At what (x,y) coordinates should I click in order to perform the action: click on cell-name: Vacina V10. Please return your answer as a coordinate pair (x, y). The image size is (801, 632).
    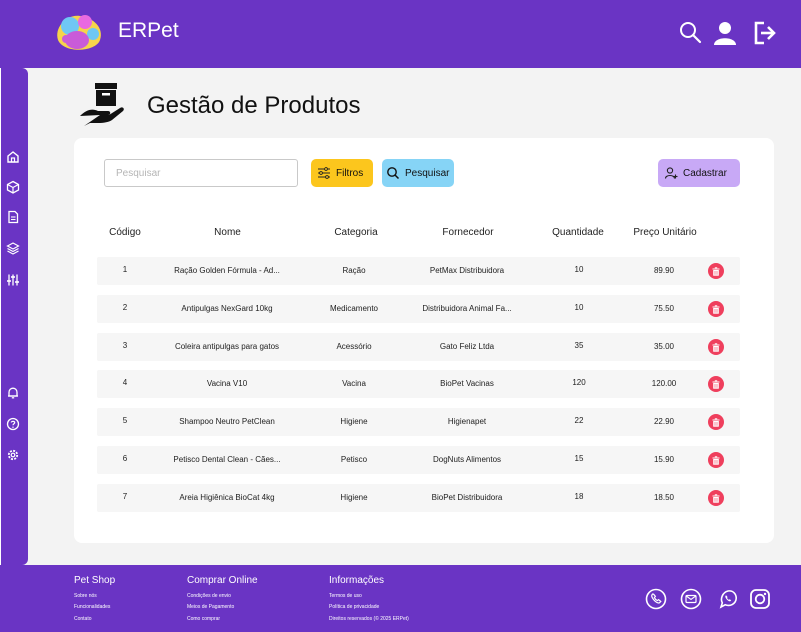
    Looking at the image, I should click on (227, 383).